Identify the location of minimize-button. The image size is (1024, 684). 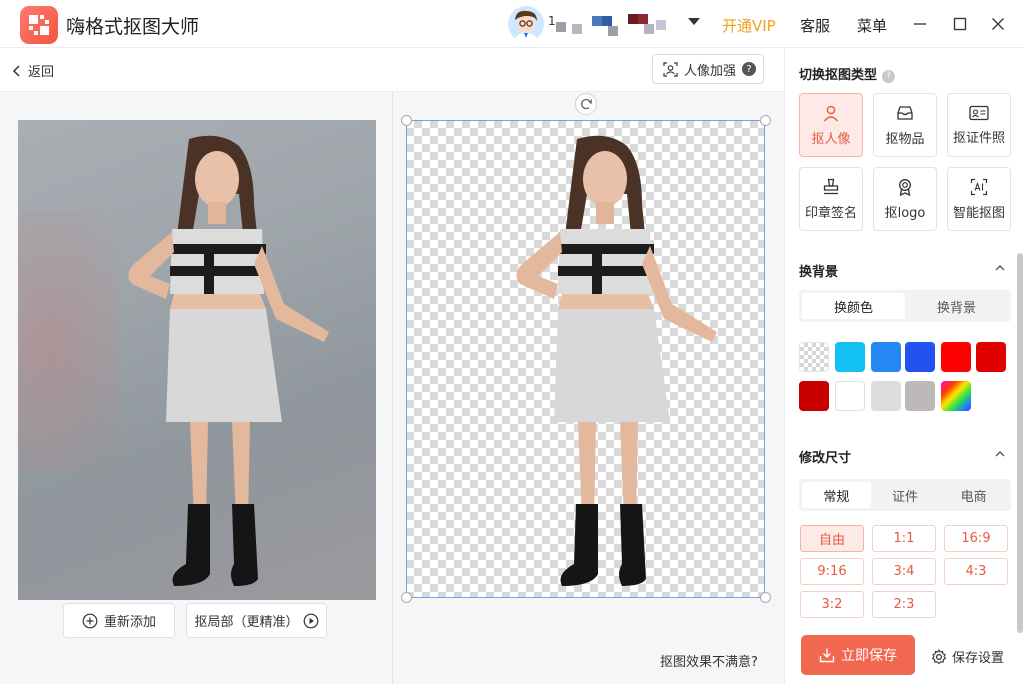
(920, 24).